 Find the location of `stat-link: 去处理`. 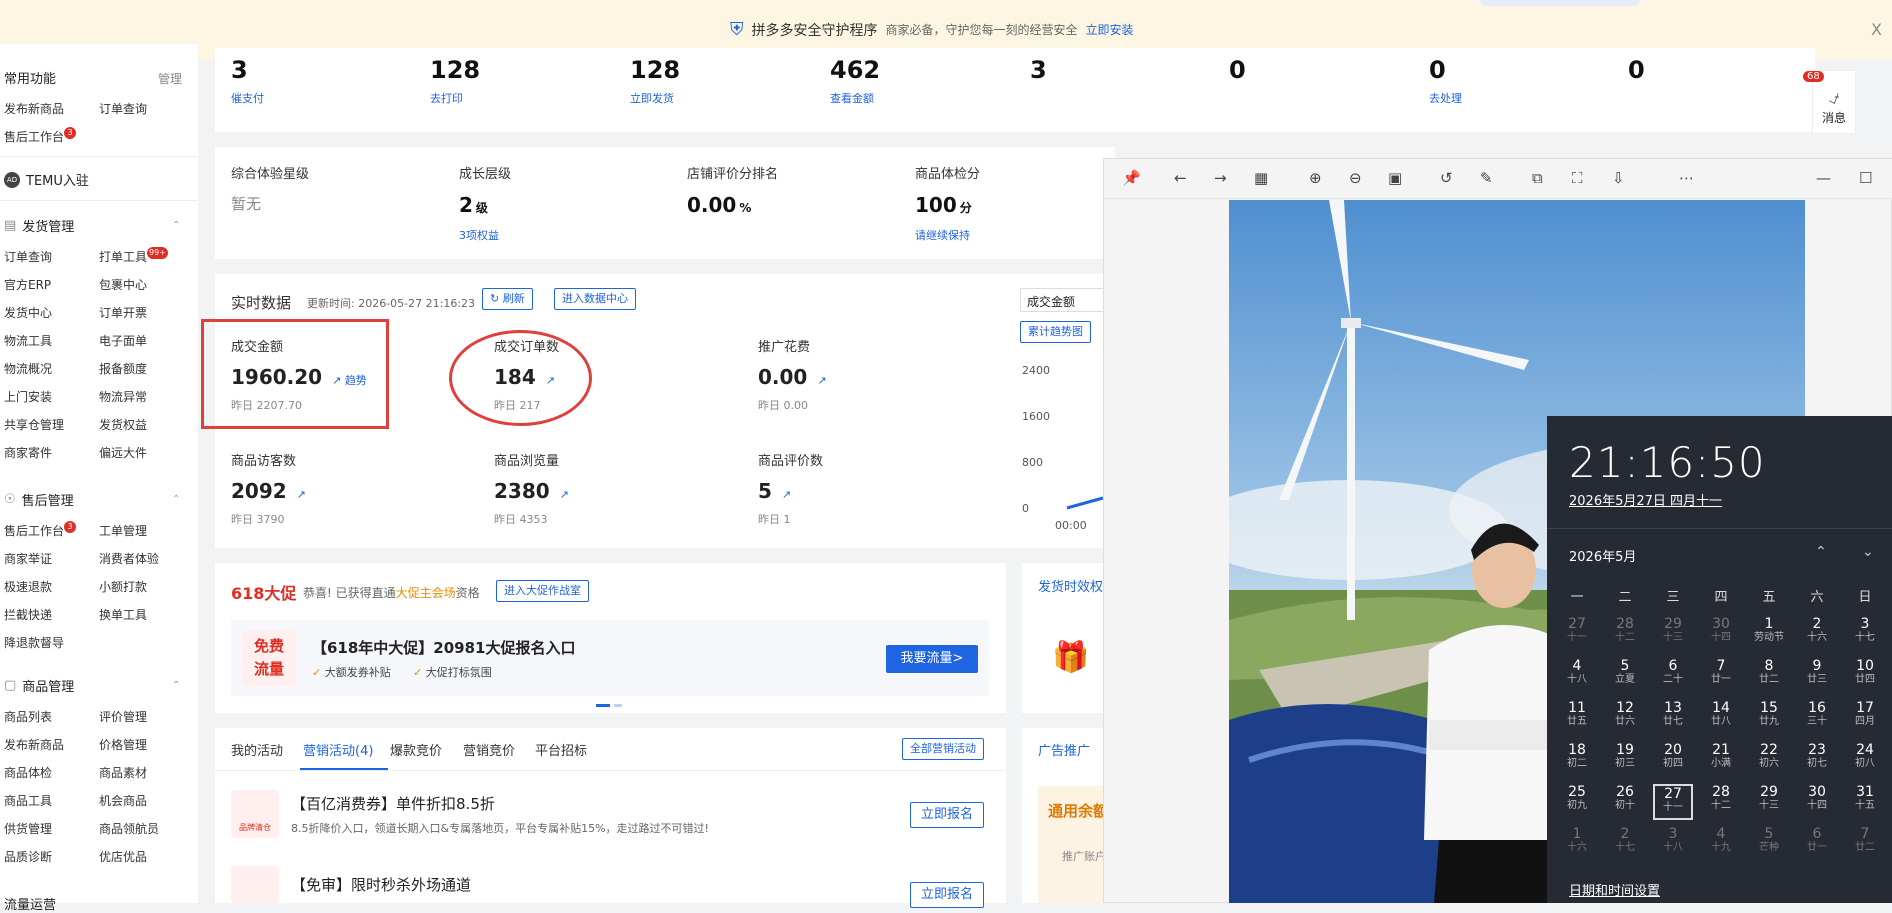

stat-link: 去处理 is located at coordinates (1445, 98).